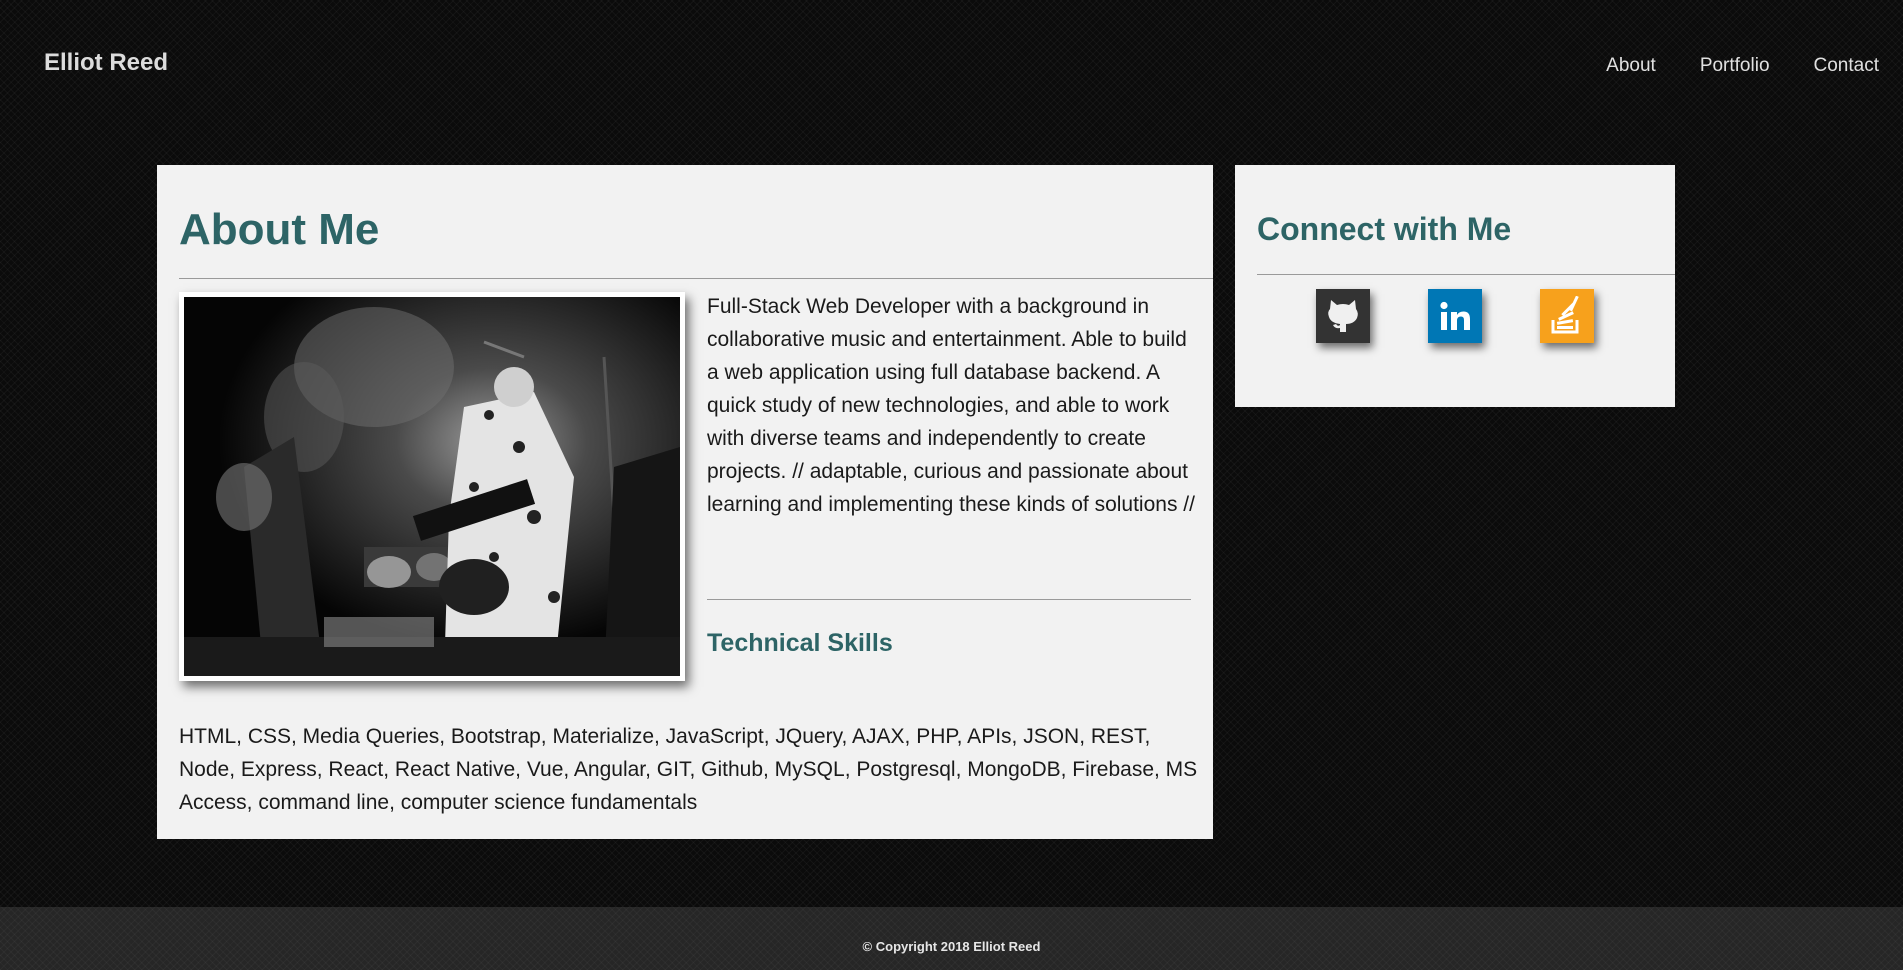 This screenshot has height=970, width=1903. Describe the element at coordinates (949, 599) in the screenshot. I see `skills-divider` at that location.